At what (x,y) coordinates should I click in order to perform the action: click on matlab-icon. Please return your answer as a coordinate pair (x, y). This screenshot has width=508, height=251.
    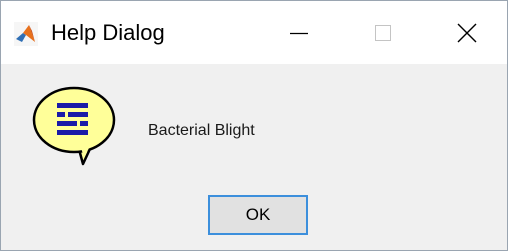
    Looking at the image, I should click on (26, 34).